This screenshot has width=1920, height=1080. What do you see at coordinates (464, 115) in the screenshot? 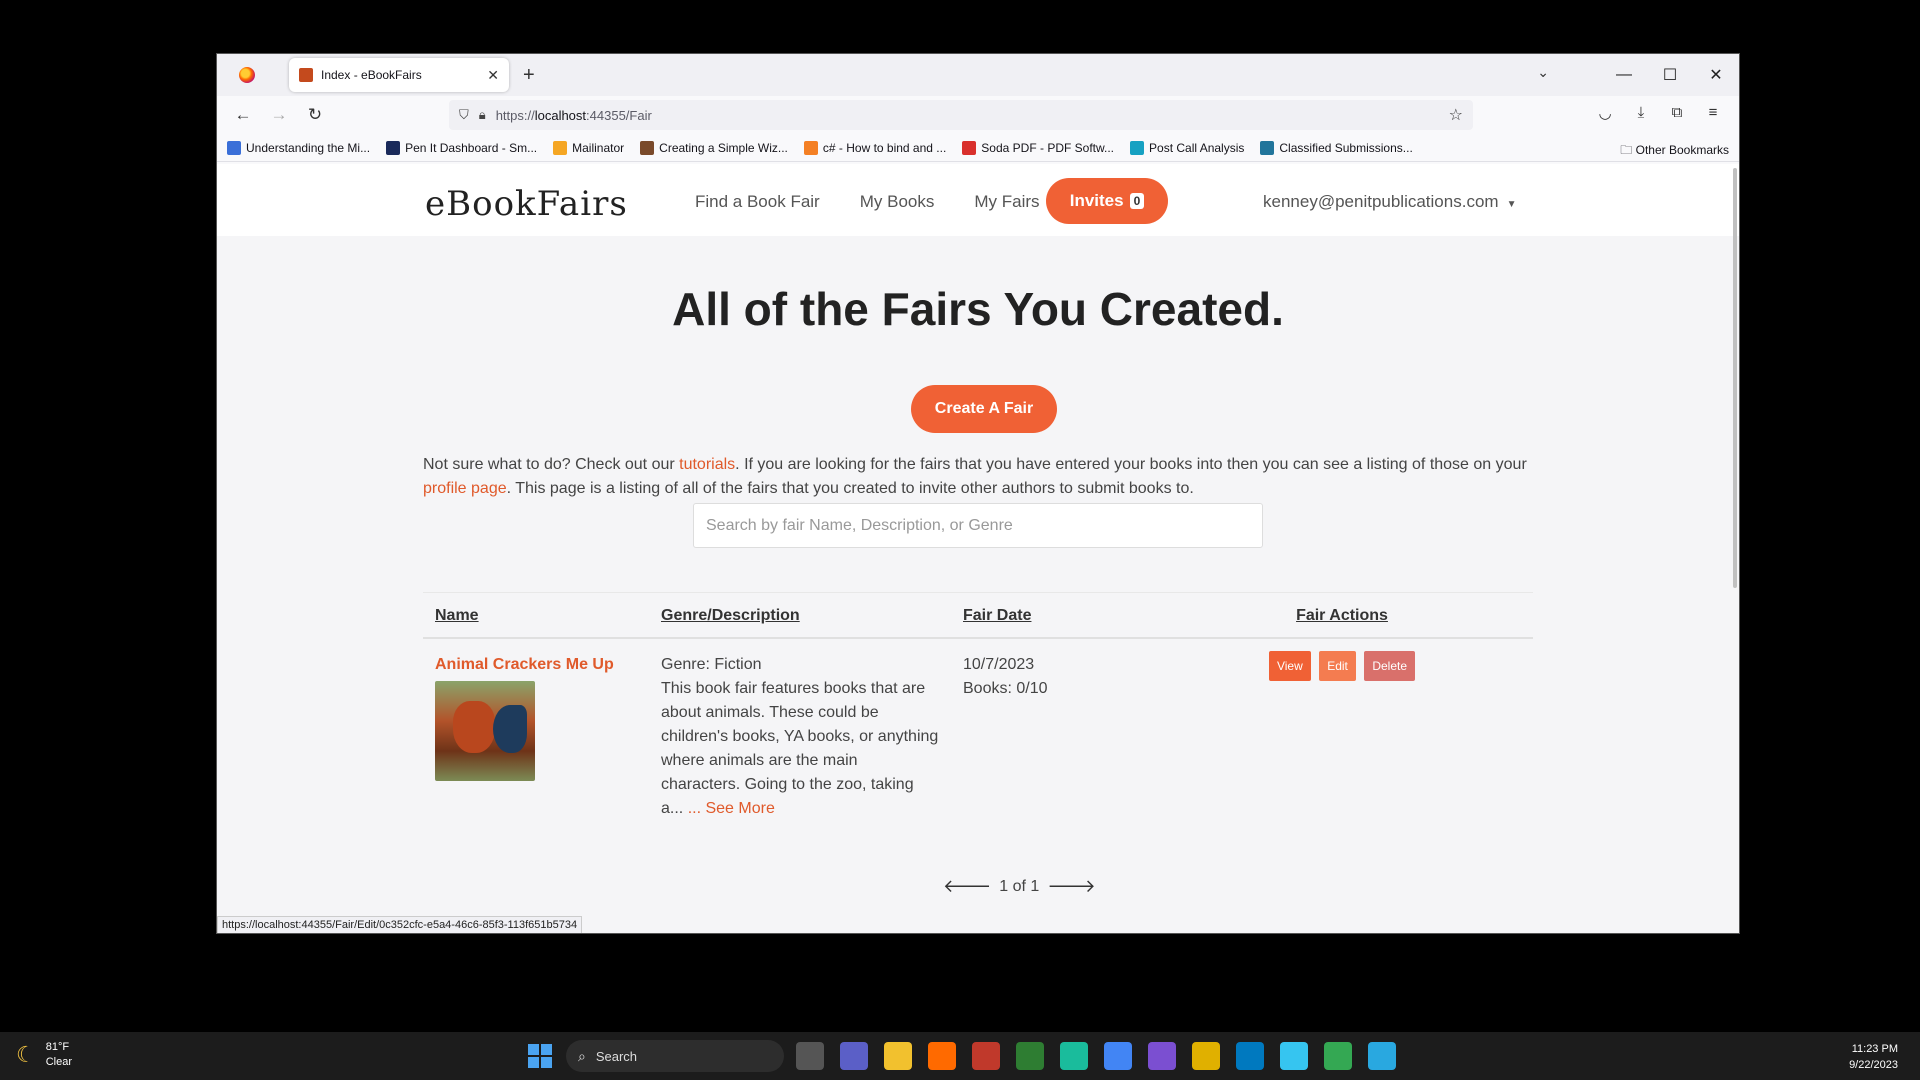
I see `shield-icon: ⛉` at bounding box center [464, 115].